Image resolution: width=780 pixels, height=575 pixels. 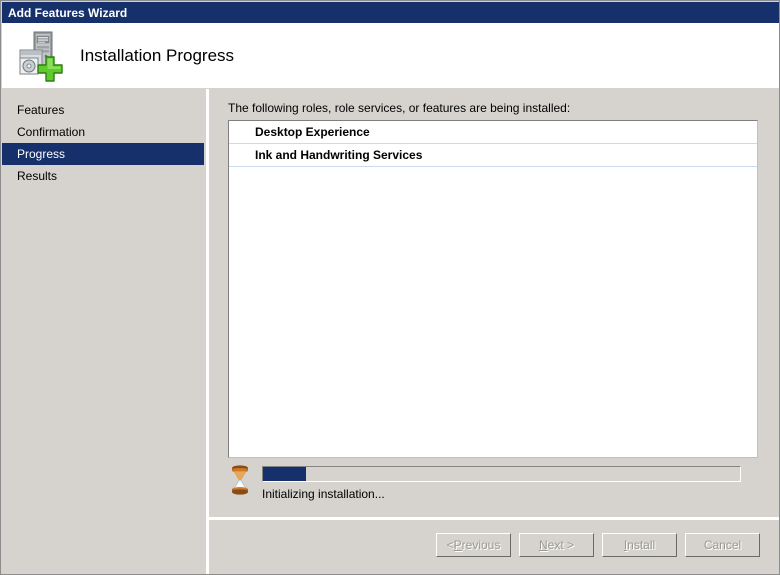 I want to click on previous-button-post: revious, so click(x=481, y=545).